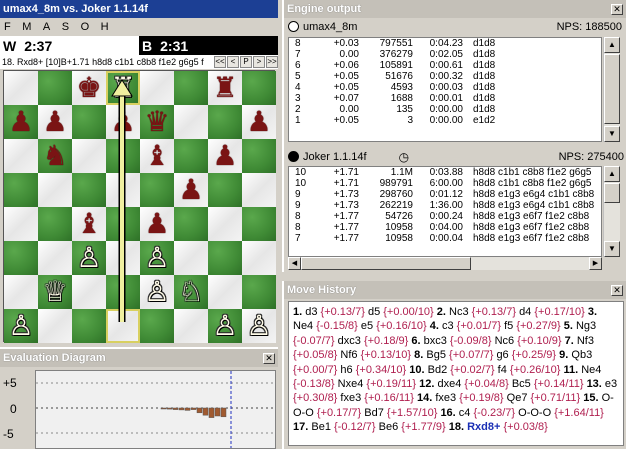 The height and width of the screenshot is (449, 626). Describe the element at coordinates (512, 312) in the screenshot. I see `move-entry: 2. Nc3 {+0.13/7} d4 {+0.17/10}` at that location.